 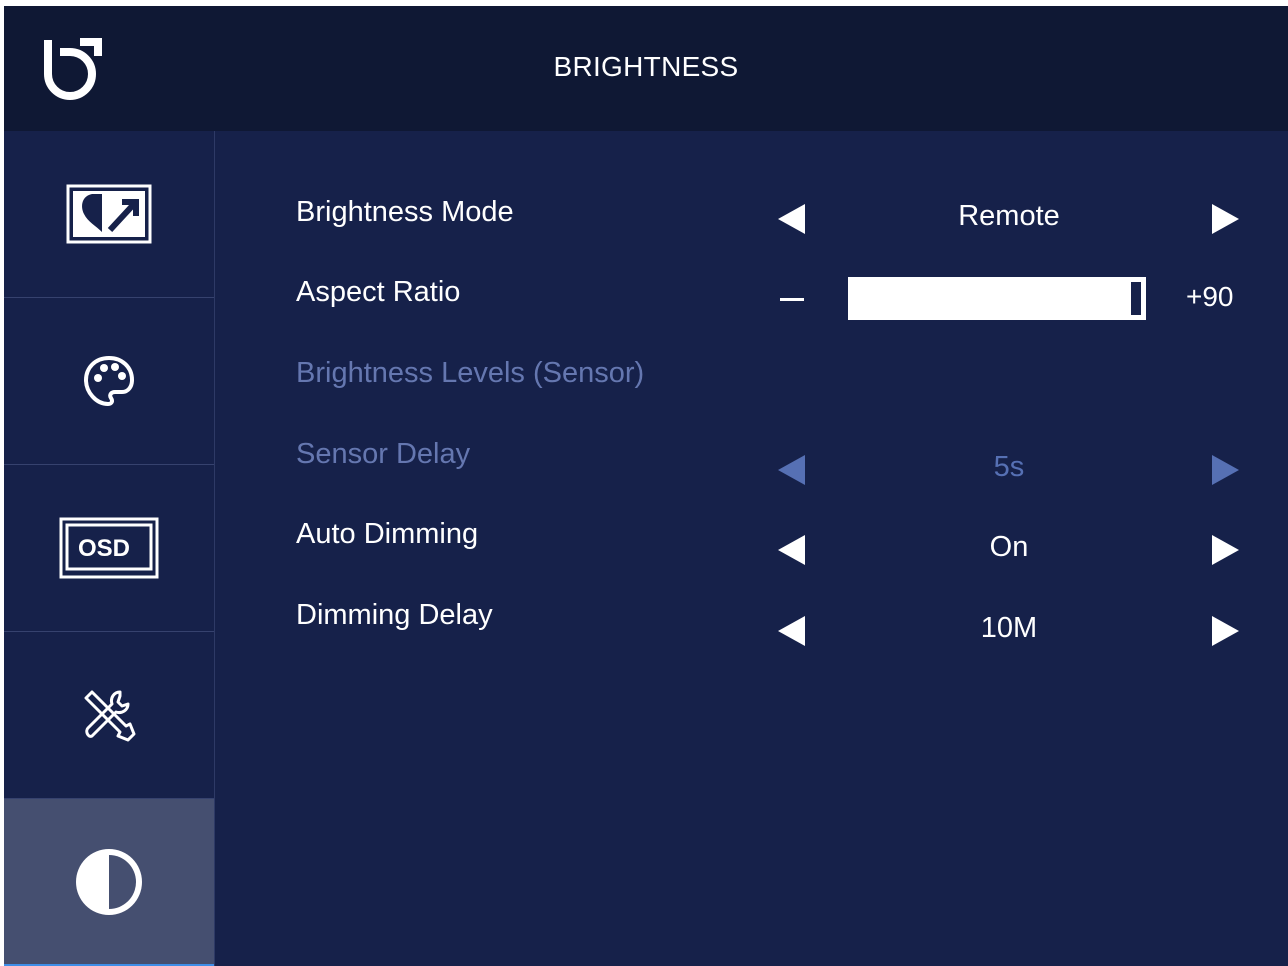 I want to click on aspect-ratio-slider, so click(x=997, y=298).